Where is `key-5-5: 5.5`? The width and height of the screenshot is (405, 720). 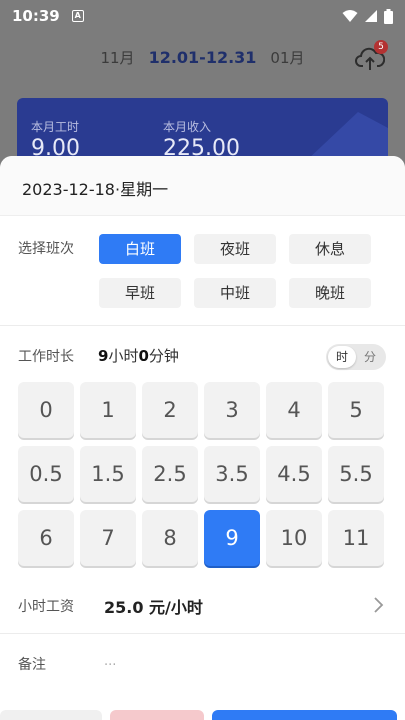
key-5-5: 5.5 is located at coordinates (356, 474).